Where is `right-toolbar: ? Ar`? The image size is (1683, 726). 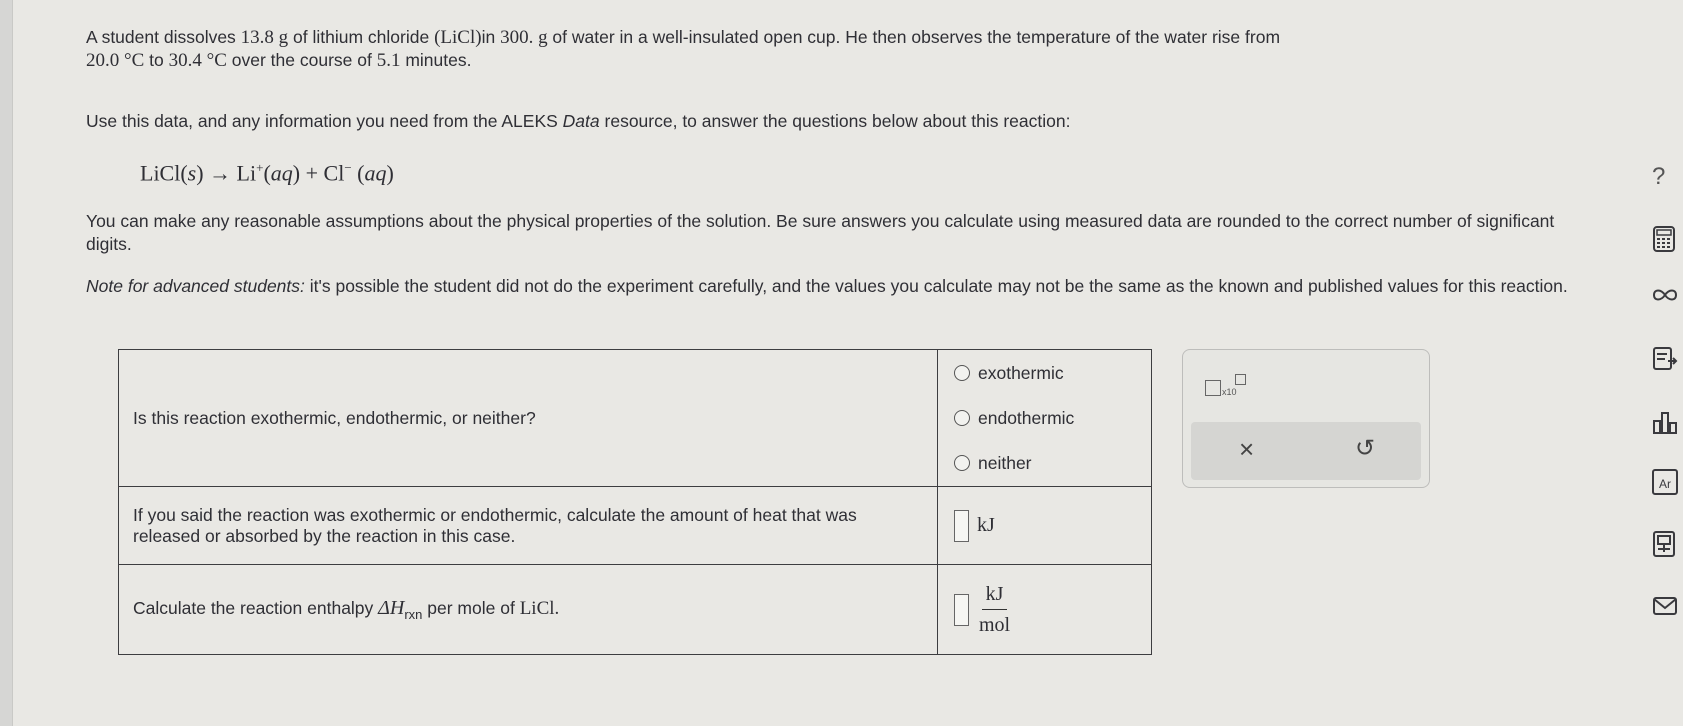 right-toolbar: ? Ar is located at coordinates (1661, 363).